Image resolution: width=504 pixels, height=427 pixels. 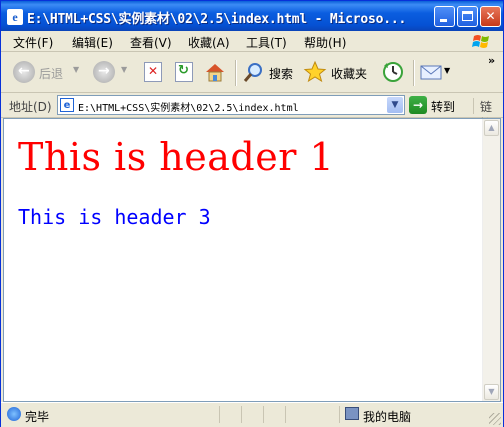 What do you see at coordinates (447, 70) in the screenshot?
I see `mail-dropdown-icon: ▼` at bounding box center [447, 70].